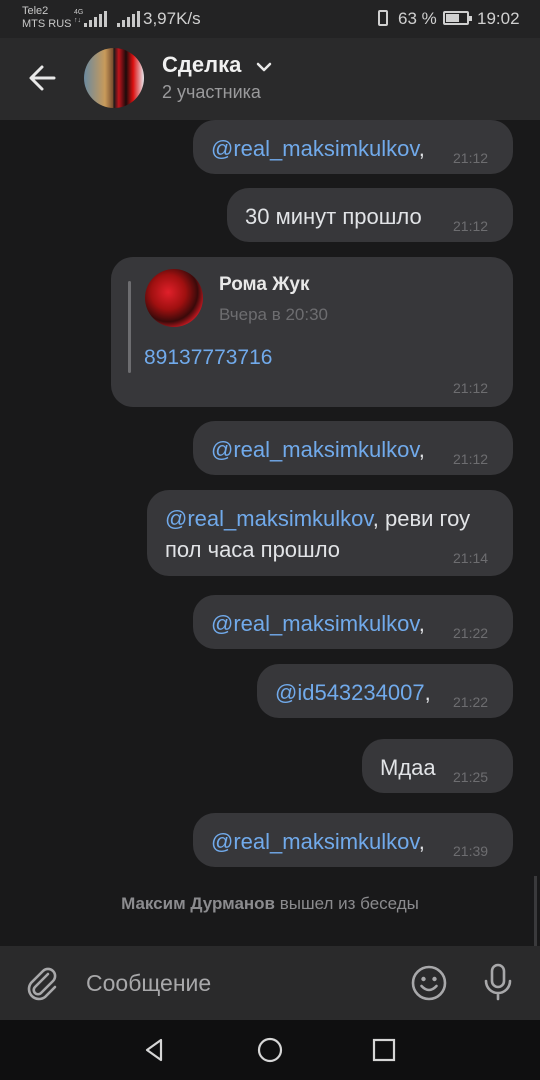  Describe the element at coordinates (457, 18) in the screenshot. I see `battery-icon` at that location.